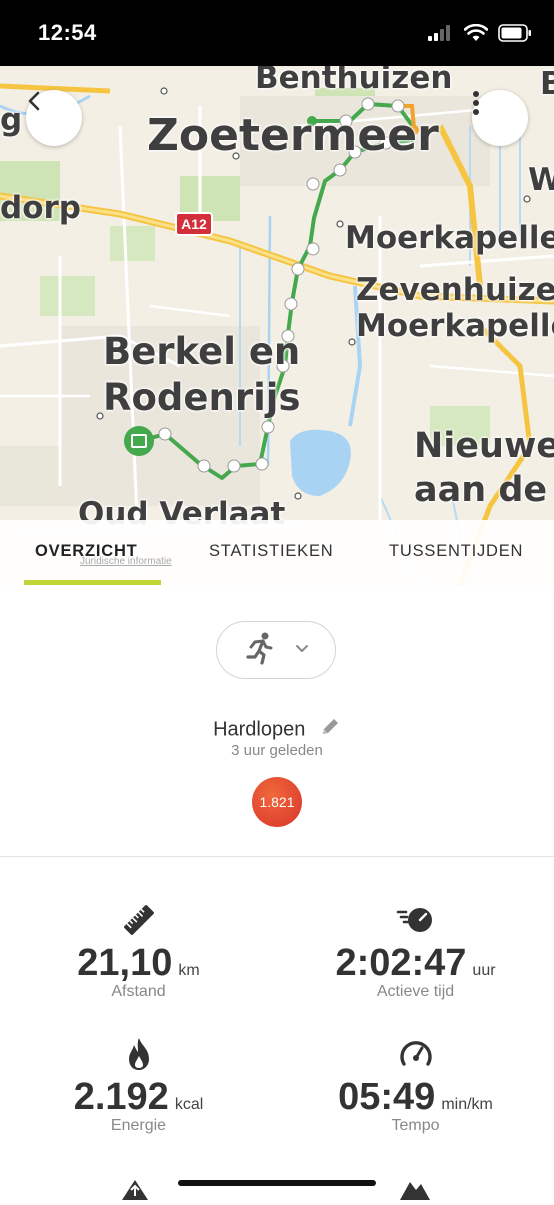 This screenshot has width=554, height=1205. Describe the element at coordinates (441, 35) in the screenshot. I see `cellular-signal-icon` at that location.